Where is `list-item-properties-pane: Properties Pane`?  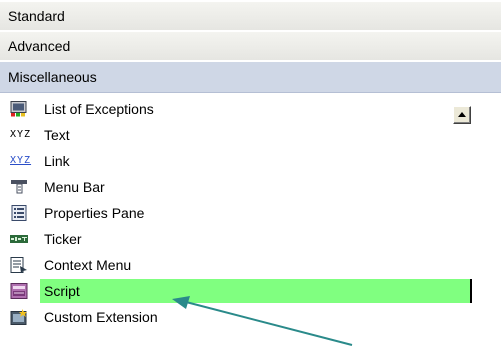 list-item-properties-pane: Properties Pane is located at coordinates (250, 213).